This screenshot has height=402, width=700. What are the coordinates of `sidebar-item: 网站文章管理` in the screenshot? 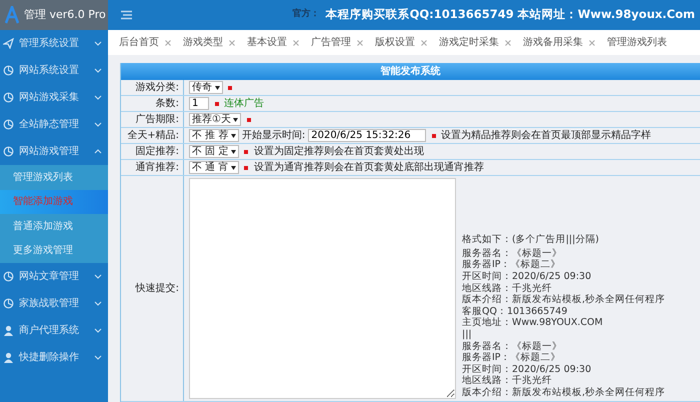 It's located at (54, 276).